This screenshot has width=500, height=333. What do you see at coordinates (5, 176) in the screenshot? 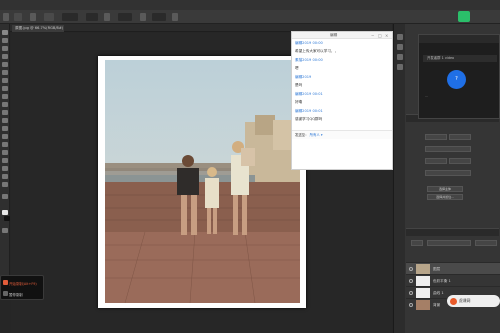
I see `hand-tool-icon` at bounding box center [5, 176].